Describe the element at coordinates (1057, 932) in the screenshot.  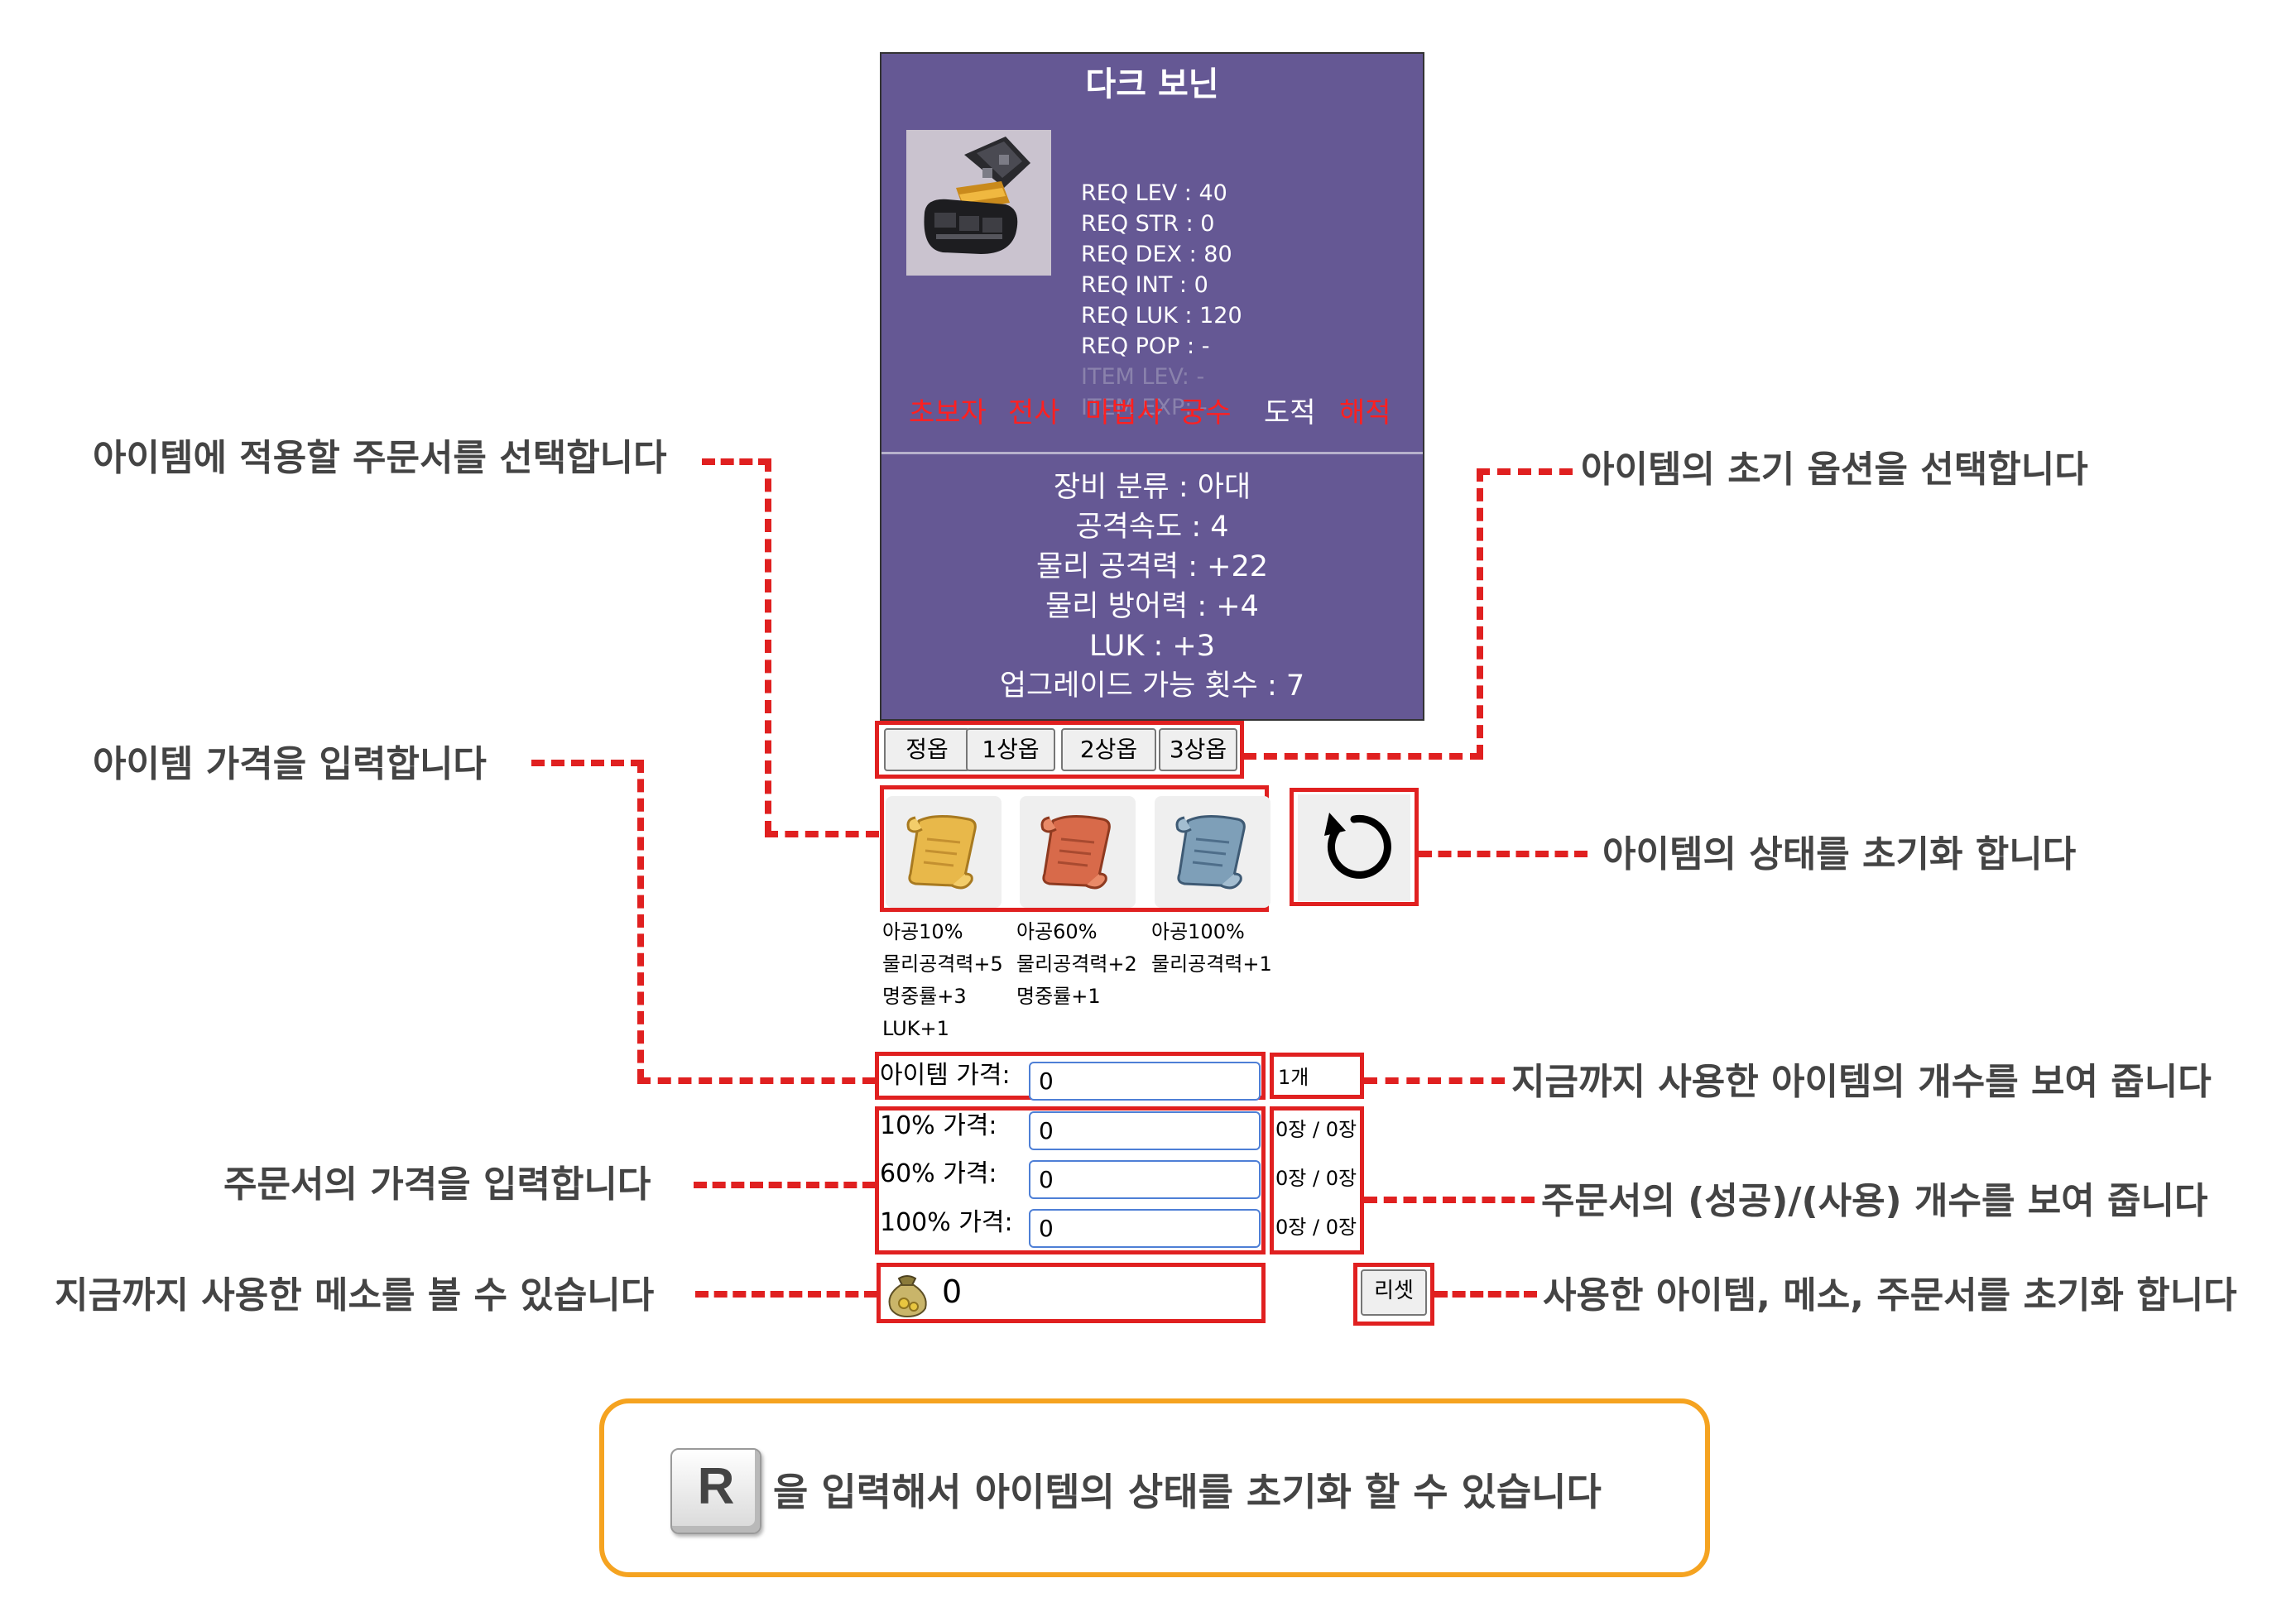
I see `scroll-caption-line: 아공60%` at that location.